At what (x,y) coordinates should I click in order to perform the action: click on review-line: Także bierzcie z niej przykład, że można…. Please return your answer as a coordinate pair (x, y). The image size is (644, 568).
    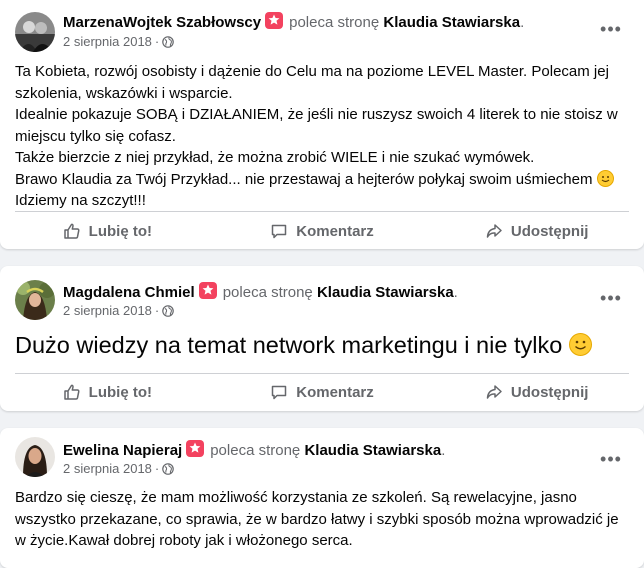
    Looking at the image, I should click on (275, 157).